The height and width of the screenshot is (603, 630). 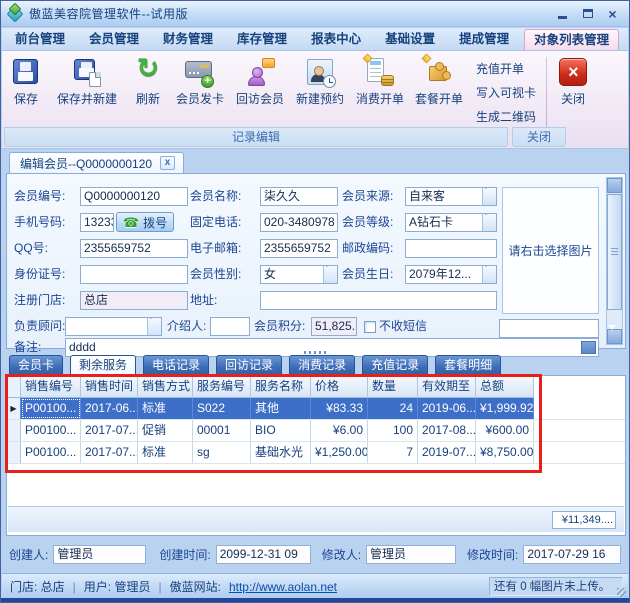 What do you see at coordinates (299, 274) in the screenshot?
I see `gender-select: 女` at bounding box center [299, 274].